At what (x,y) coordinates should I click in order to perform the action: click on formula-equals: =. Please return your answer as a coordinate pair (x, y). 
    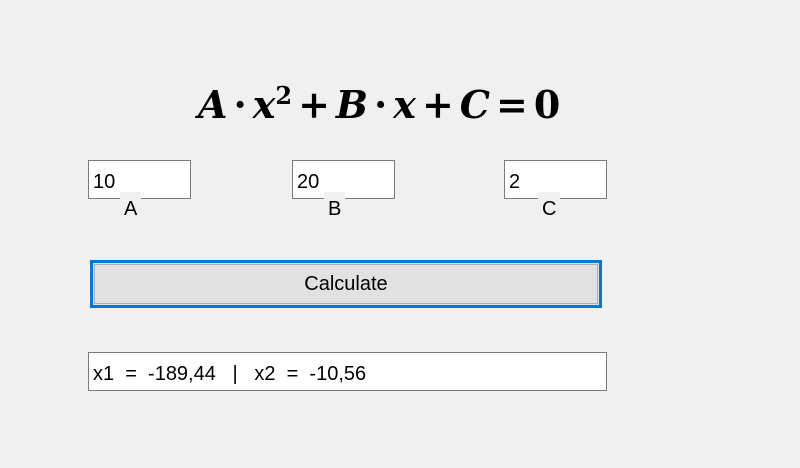
    Looking at the image, I should click on (512, 104).